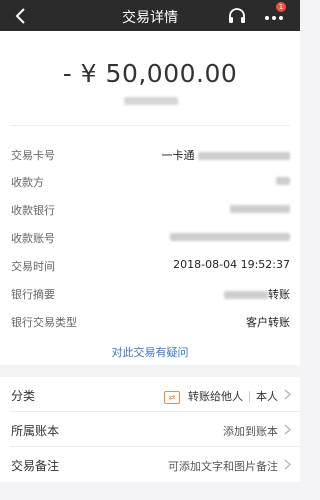 This screenshot has height=500, width=320. What do you see at coordinates (23, 396) in the screenshot?
I see `category-label: 分类` at bounding box center [23, 396].